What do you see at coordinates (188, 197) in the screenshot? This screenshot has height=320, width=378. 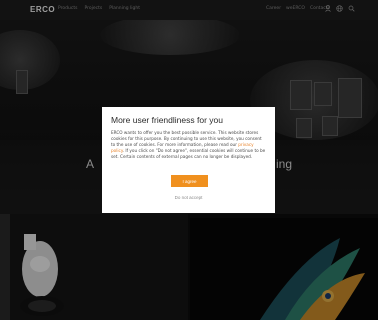 I see `do-not-accept-link: Do not accept` at bounding box center [188, 197].